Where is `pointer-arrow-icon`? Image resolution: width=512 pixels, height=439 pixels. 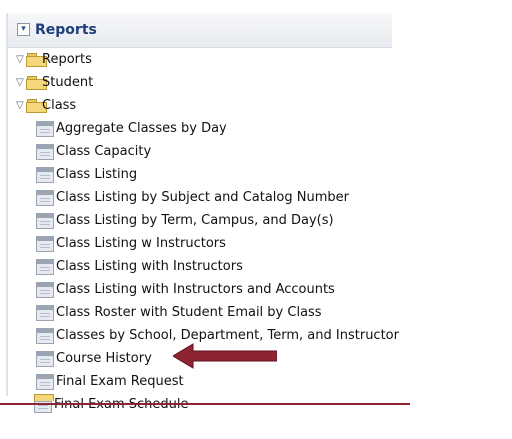 pointer-arrow-icon is located at coordinates (225, 356).